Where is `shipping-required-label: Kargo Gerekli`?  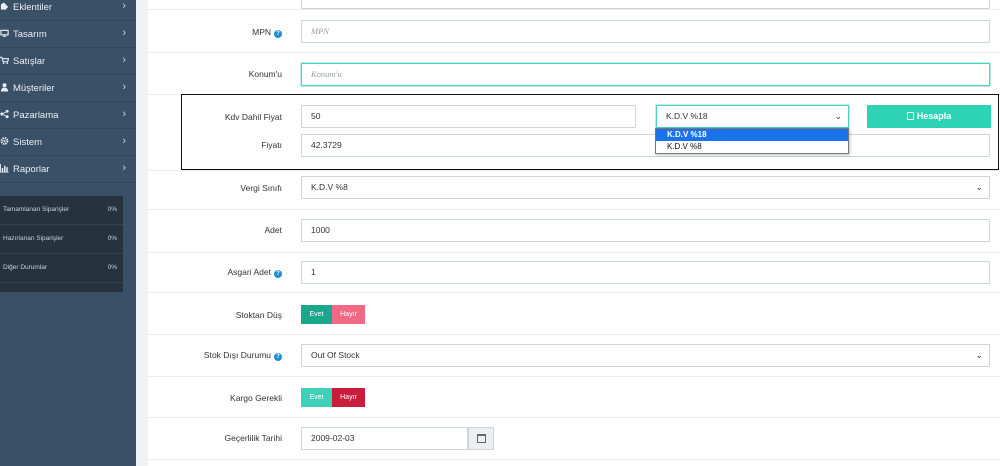 shipping-required-label: Kargo Gerekli is located at coordinates (256, 398).